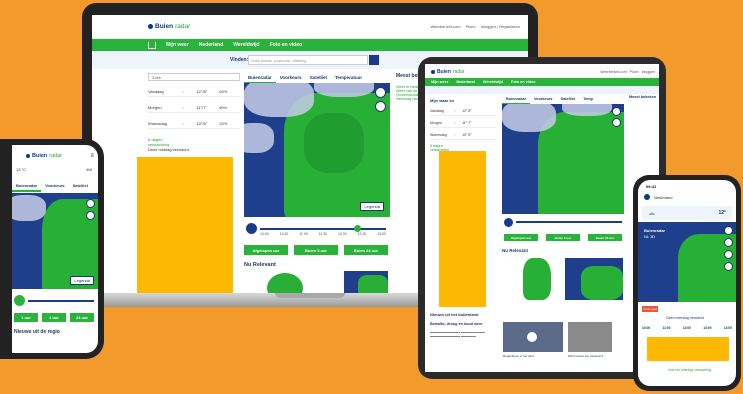 The height and width of the screenshot is (394, 743). Describe the element at coordinates (158, 142) in the screenshot. I see `forecast-link: 8 dagen verwachting` at that location.